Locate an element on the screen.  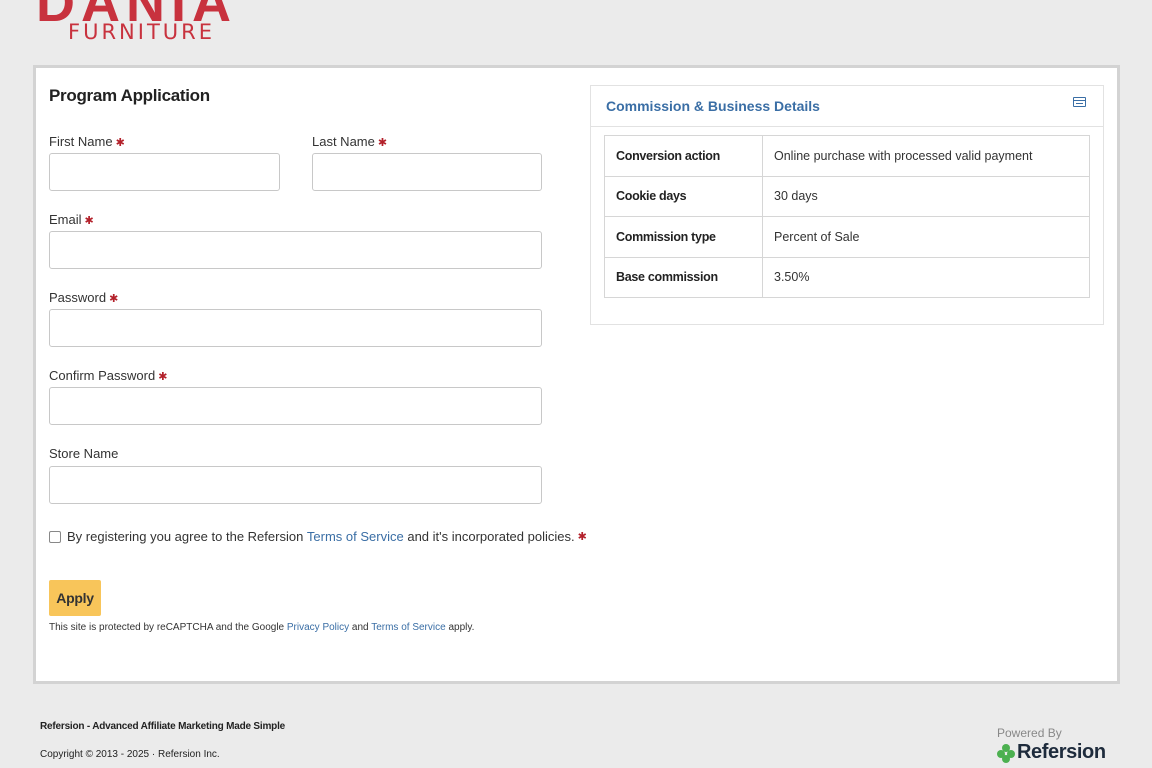
last-name-input is located at coordinates (427, 172).